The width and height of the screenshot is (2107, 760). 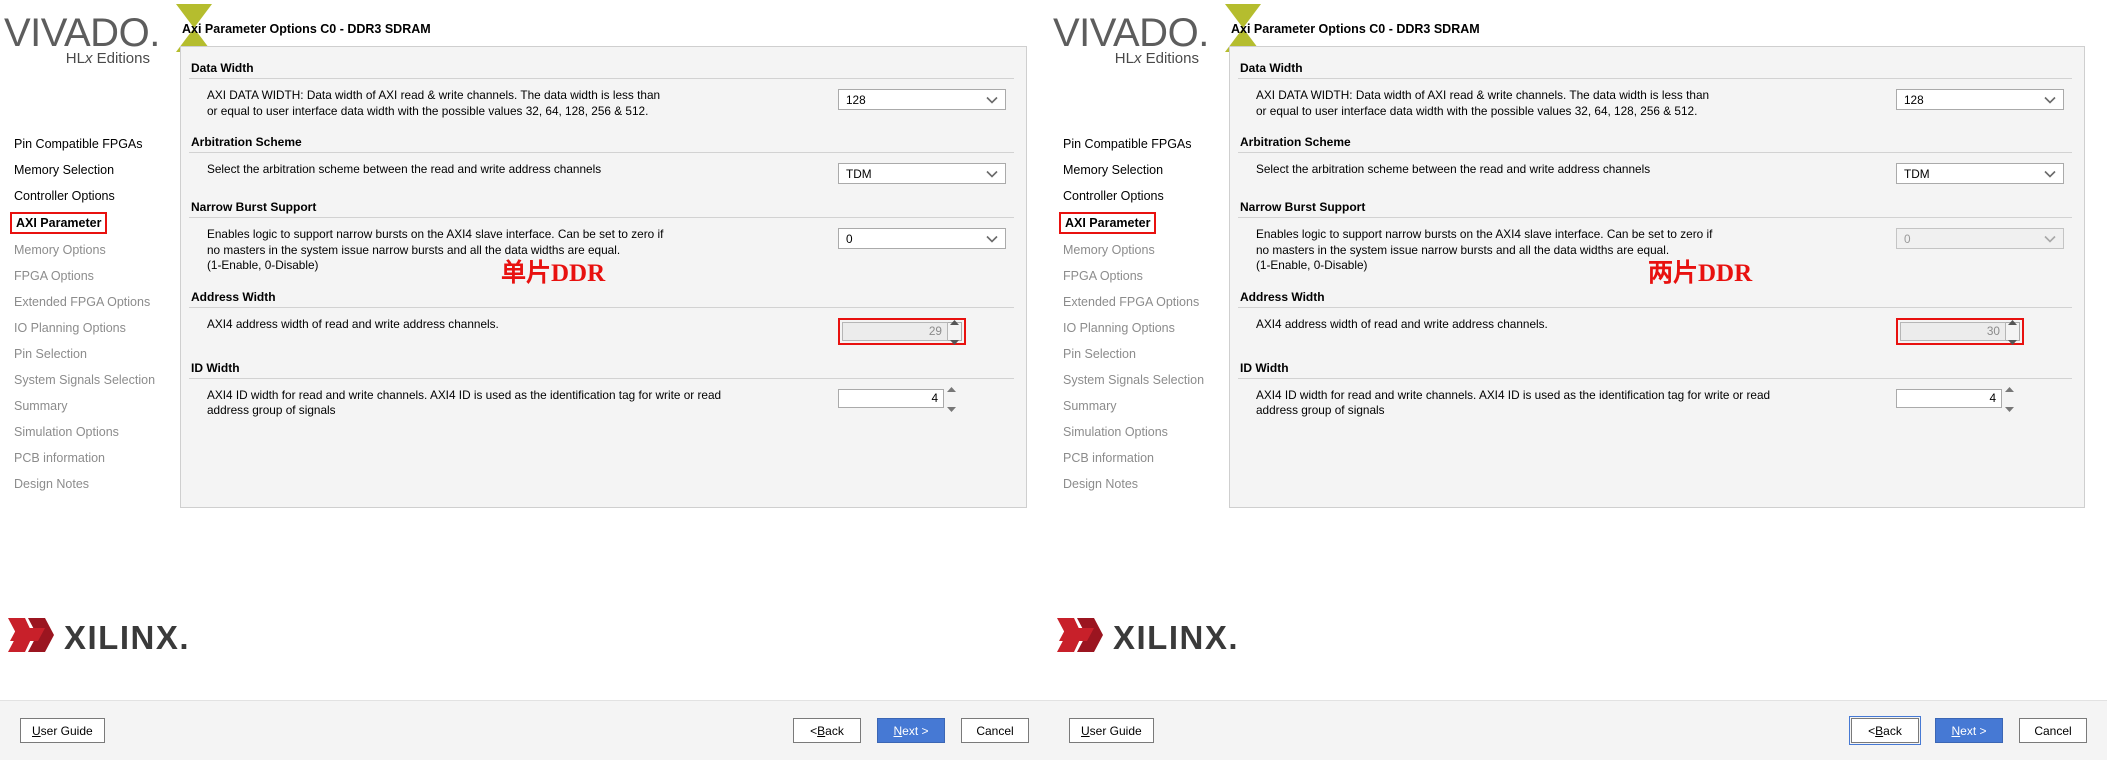 I want to click on group-title-id-width: ID Width, so click(x=1655, y=368).